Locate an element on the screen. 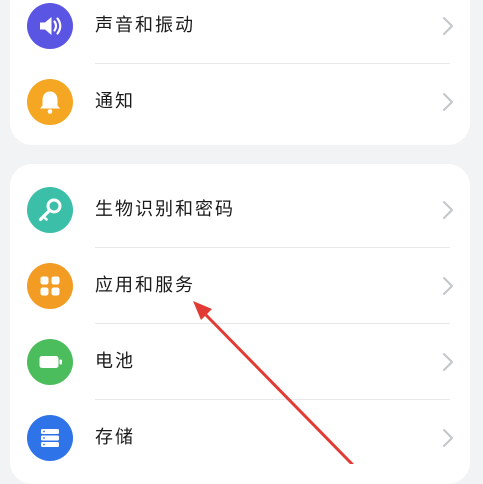 This screenshot has width=483, height=484. battery-icon is located at coordinates (50, 362).